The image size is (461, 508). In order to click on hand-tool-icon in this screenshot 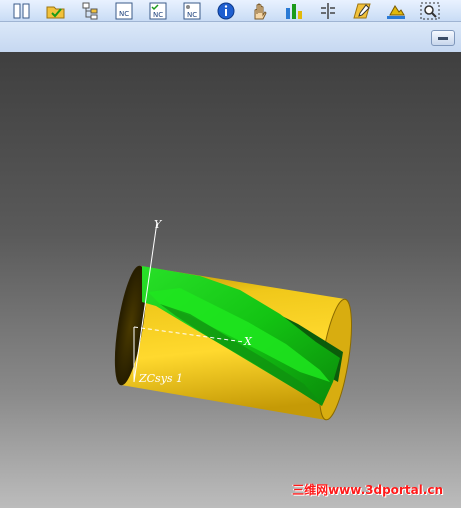, I will do `click(260, 10)`.